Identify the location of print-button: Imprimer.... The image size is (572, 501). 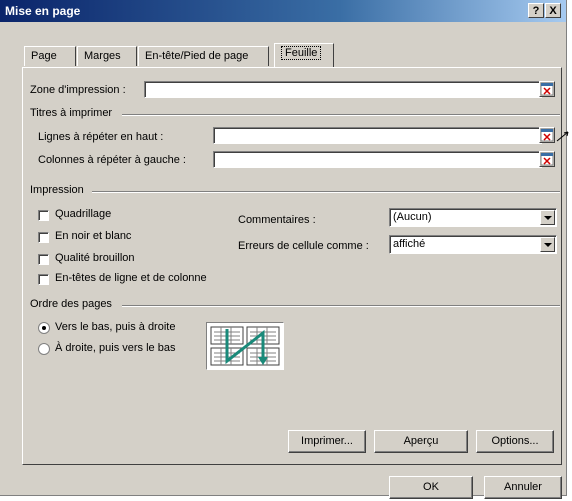
(327, 441).